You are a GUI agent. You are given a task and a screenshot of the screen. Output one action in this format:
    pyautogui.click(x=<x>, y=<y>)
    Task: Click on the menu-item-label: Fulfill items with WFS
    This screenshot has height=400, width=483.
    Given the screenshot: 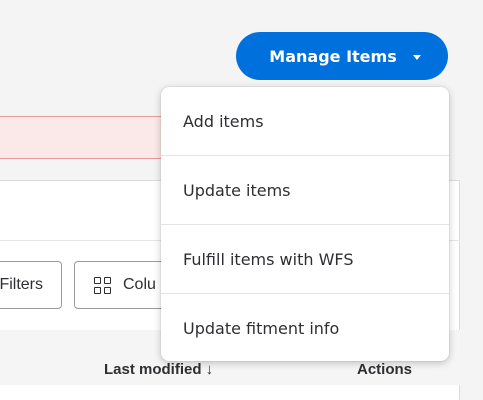 What is the action you would take?
    pyautogui.click(x=268, y=259)
    